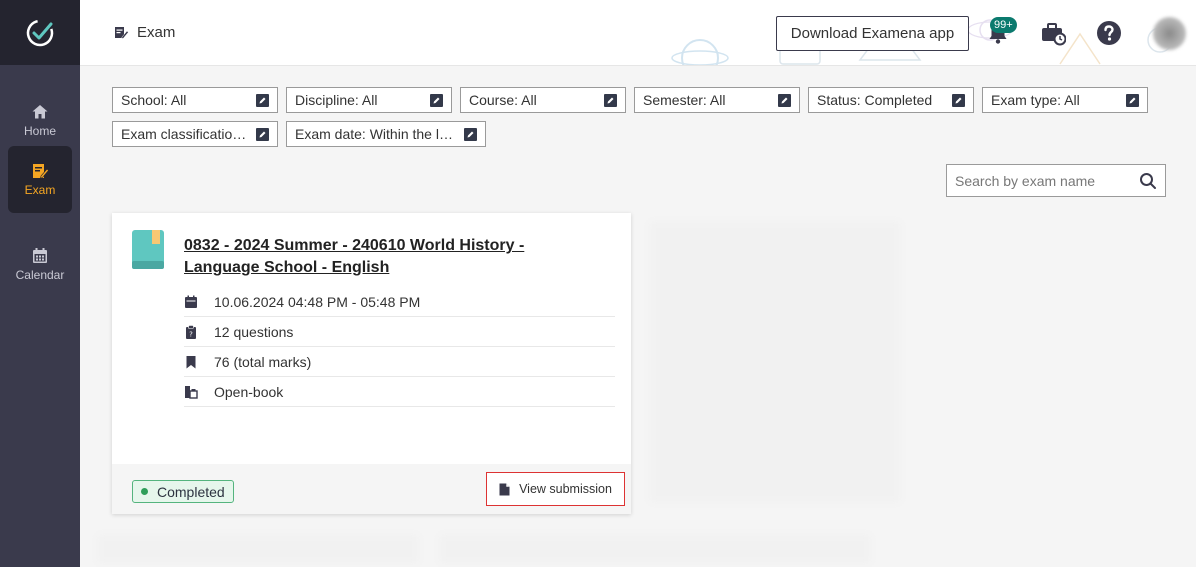 This screenshot has width=1196, height=567. I want to click on exam-icon, so click(41, 171).